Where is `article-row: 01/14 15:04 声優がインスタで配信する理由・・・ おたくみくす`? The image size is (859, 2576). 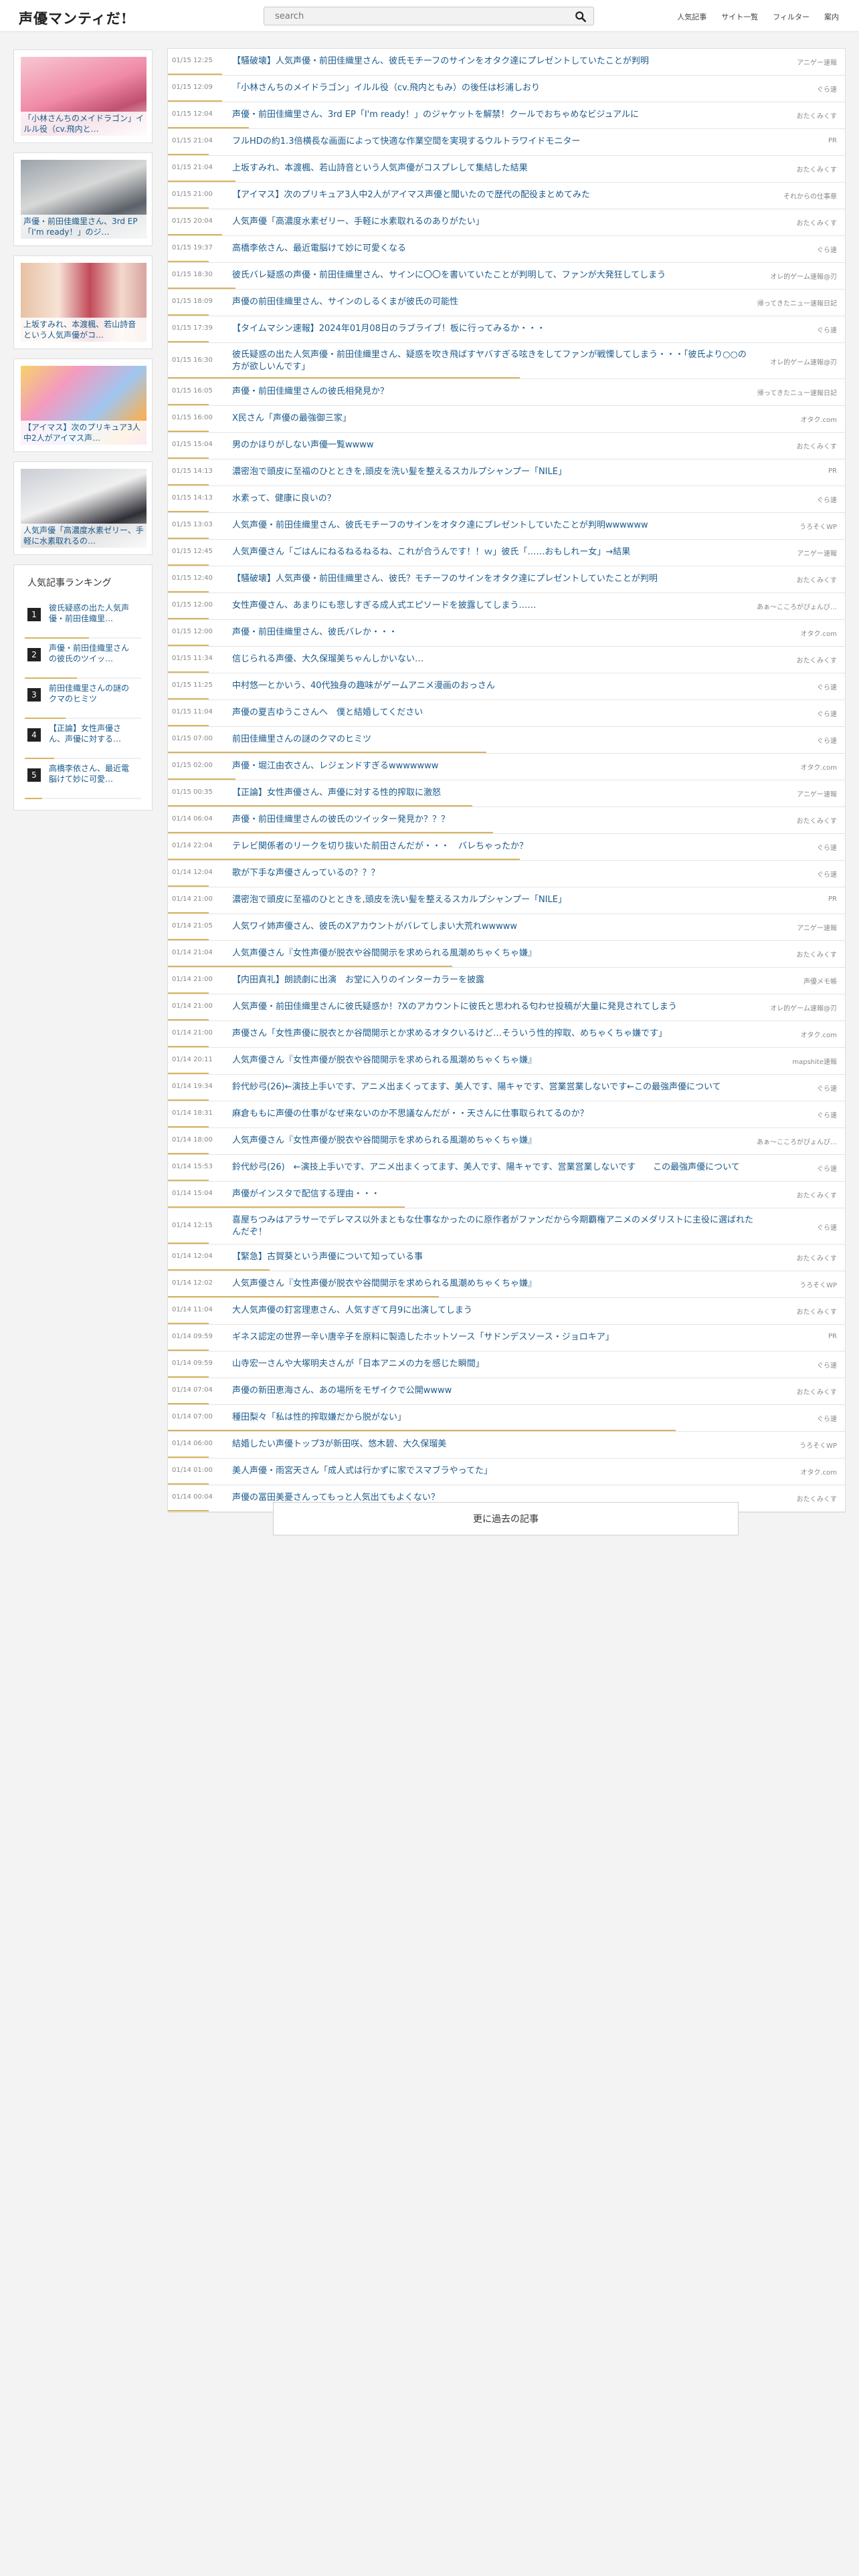
article-row: 01/14 15:04 声優がインスタで配信する理由・・・ おたくみくす is located at coordinates (506, 1195).